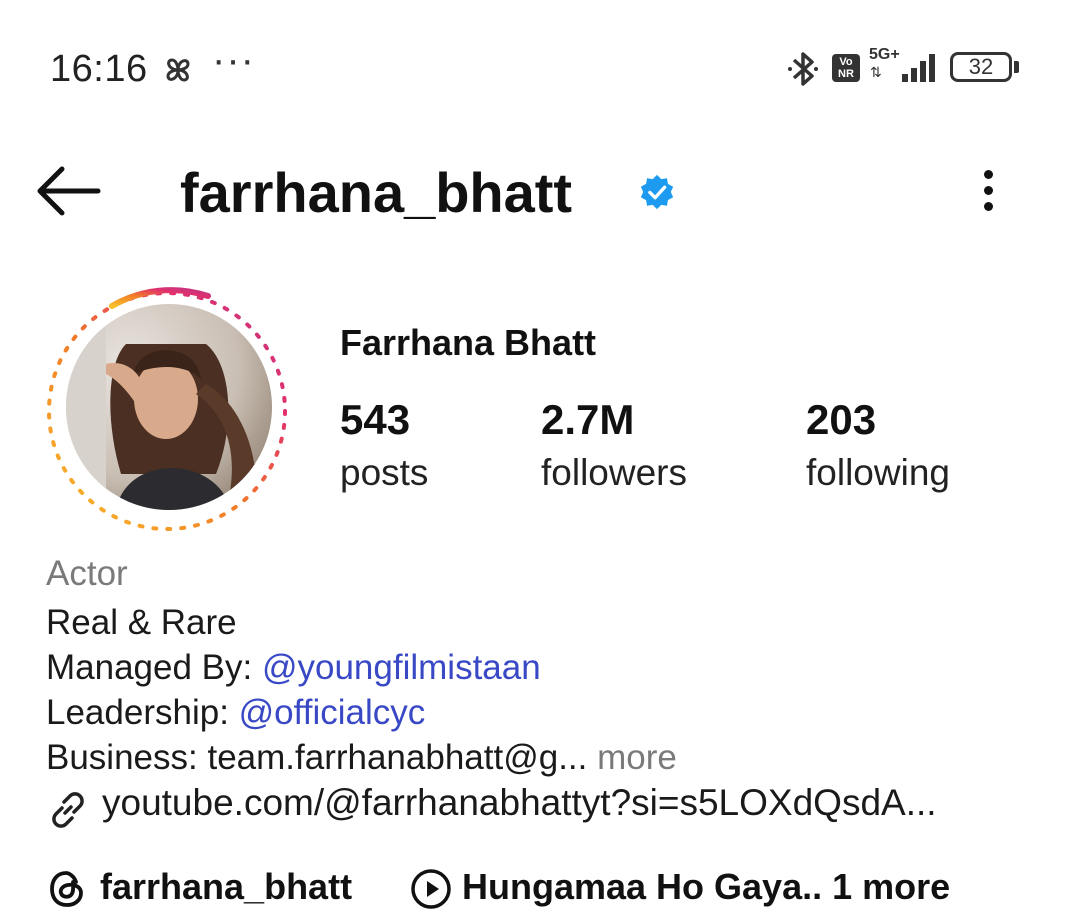  What do you see at coordinates (637, 757) in the screenshot?
I see `bio-more-button: more` at bounding box center [637, 757].